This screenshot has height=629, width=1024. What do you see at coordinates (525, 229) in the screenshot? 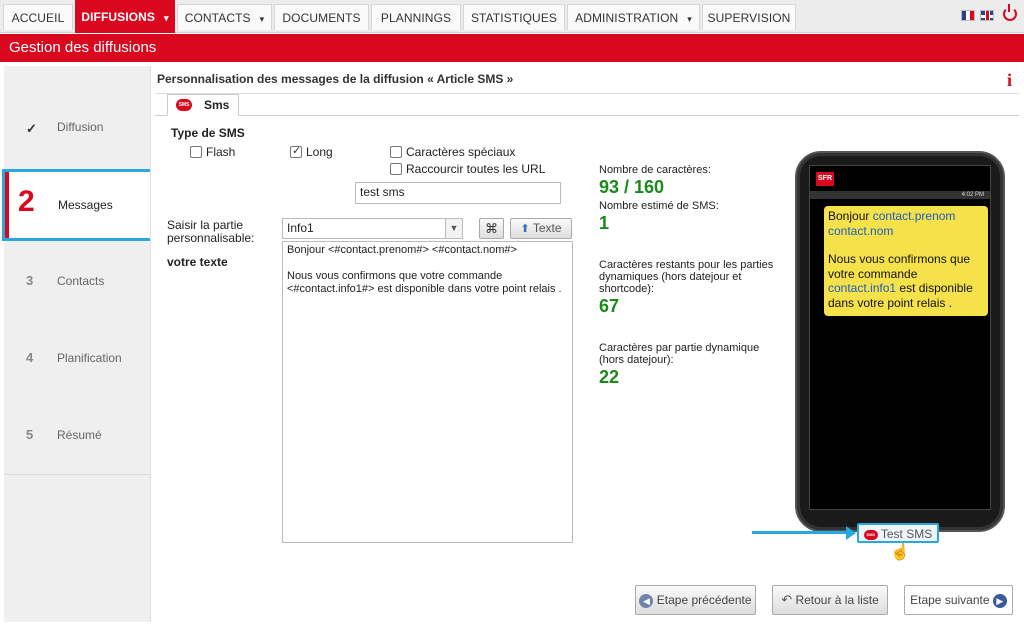
I see `upload-icon: ⬆` at bounding box center [525, 229].